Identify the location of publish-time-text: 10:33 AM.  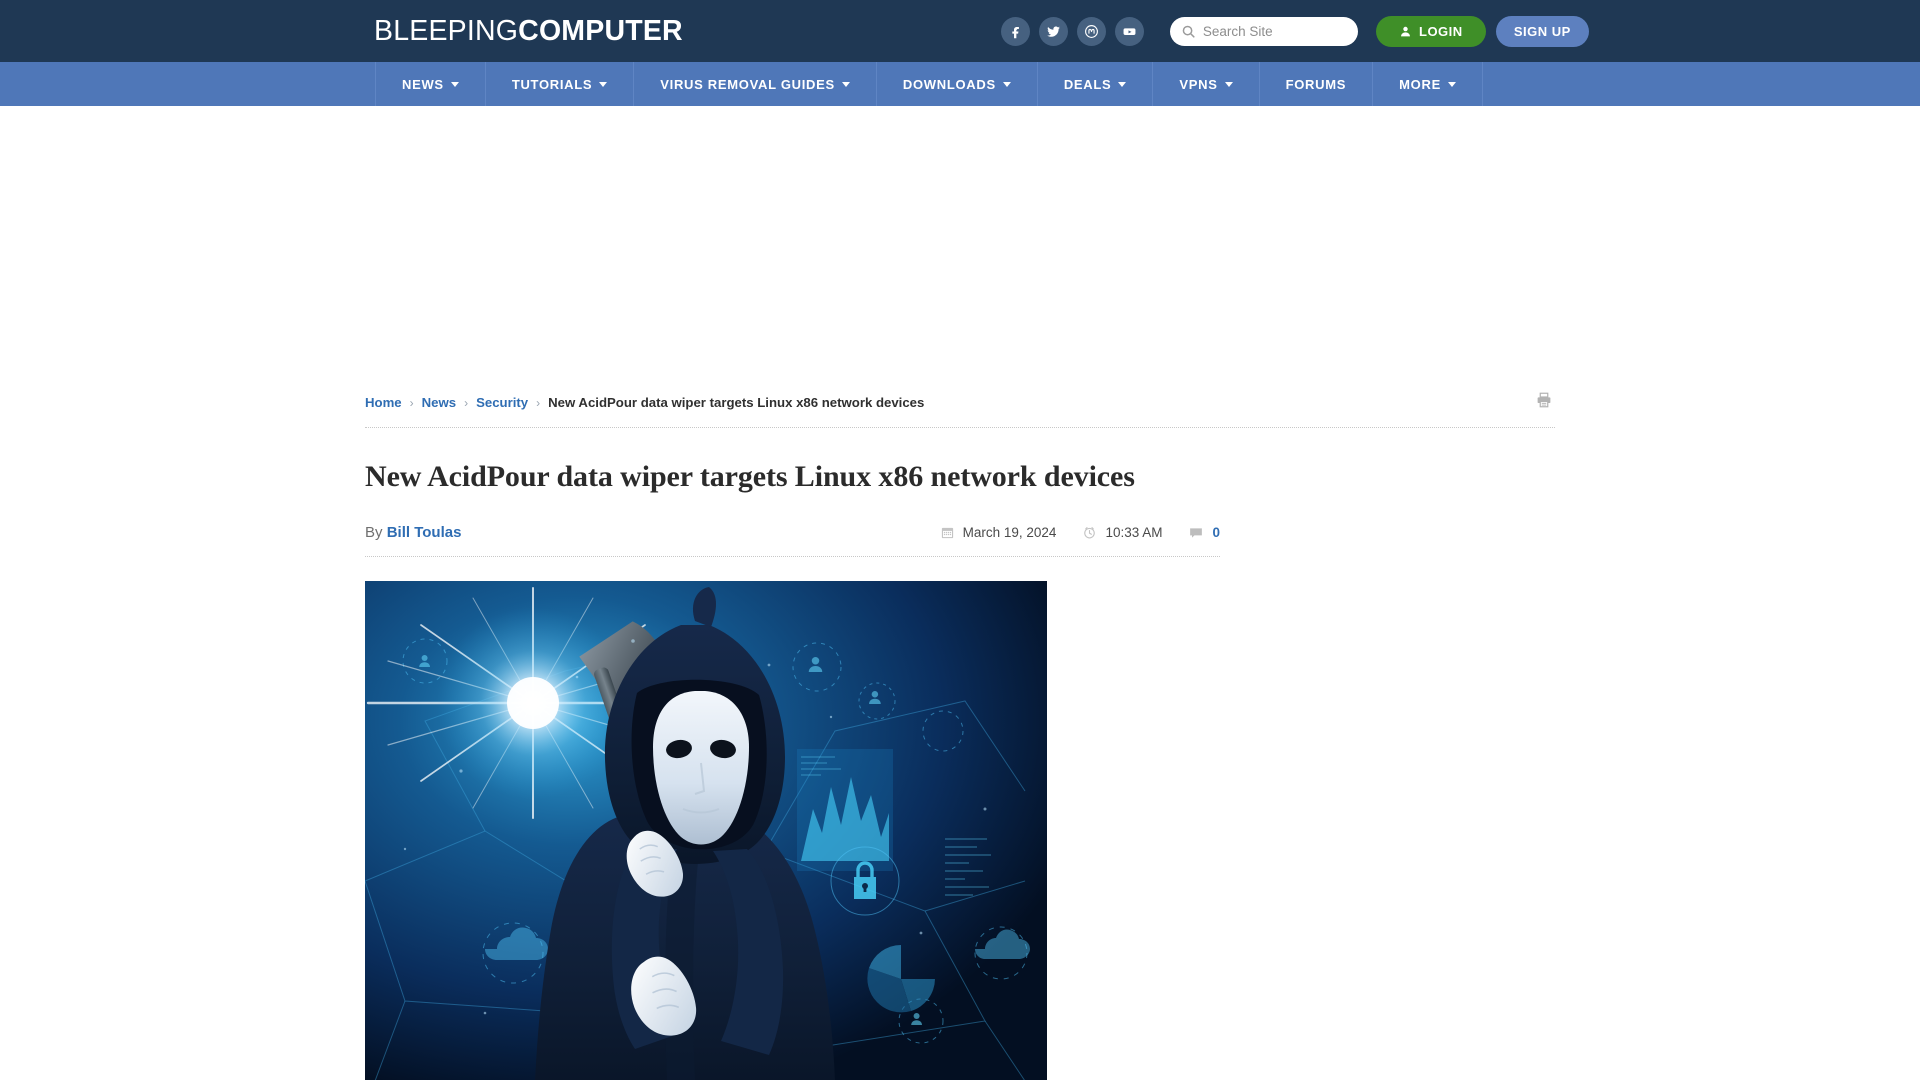
(1134, 532).